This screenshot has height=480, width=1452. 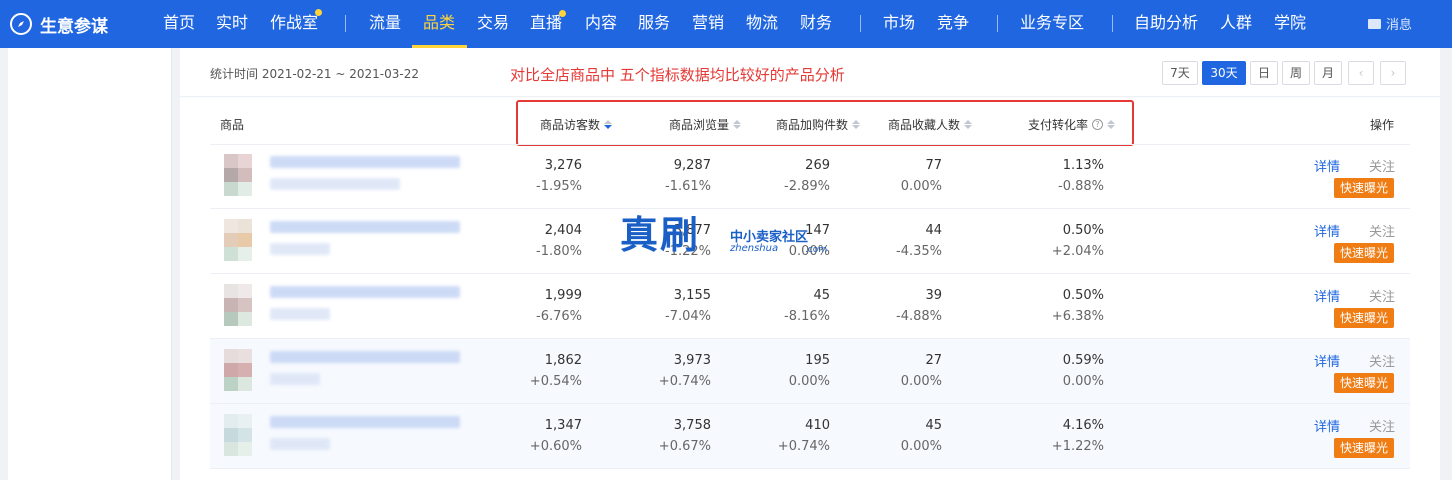 What do you see at coordinates (1083, 230) in the screenshot?
I see `conversion-value: 0.50%` at bounding box center [1083, 230].